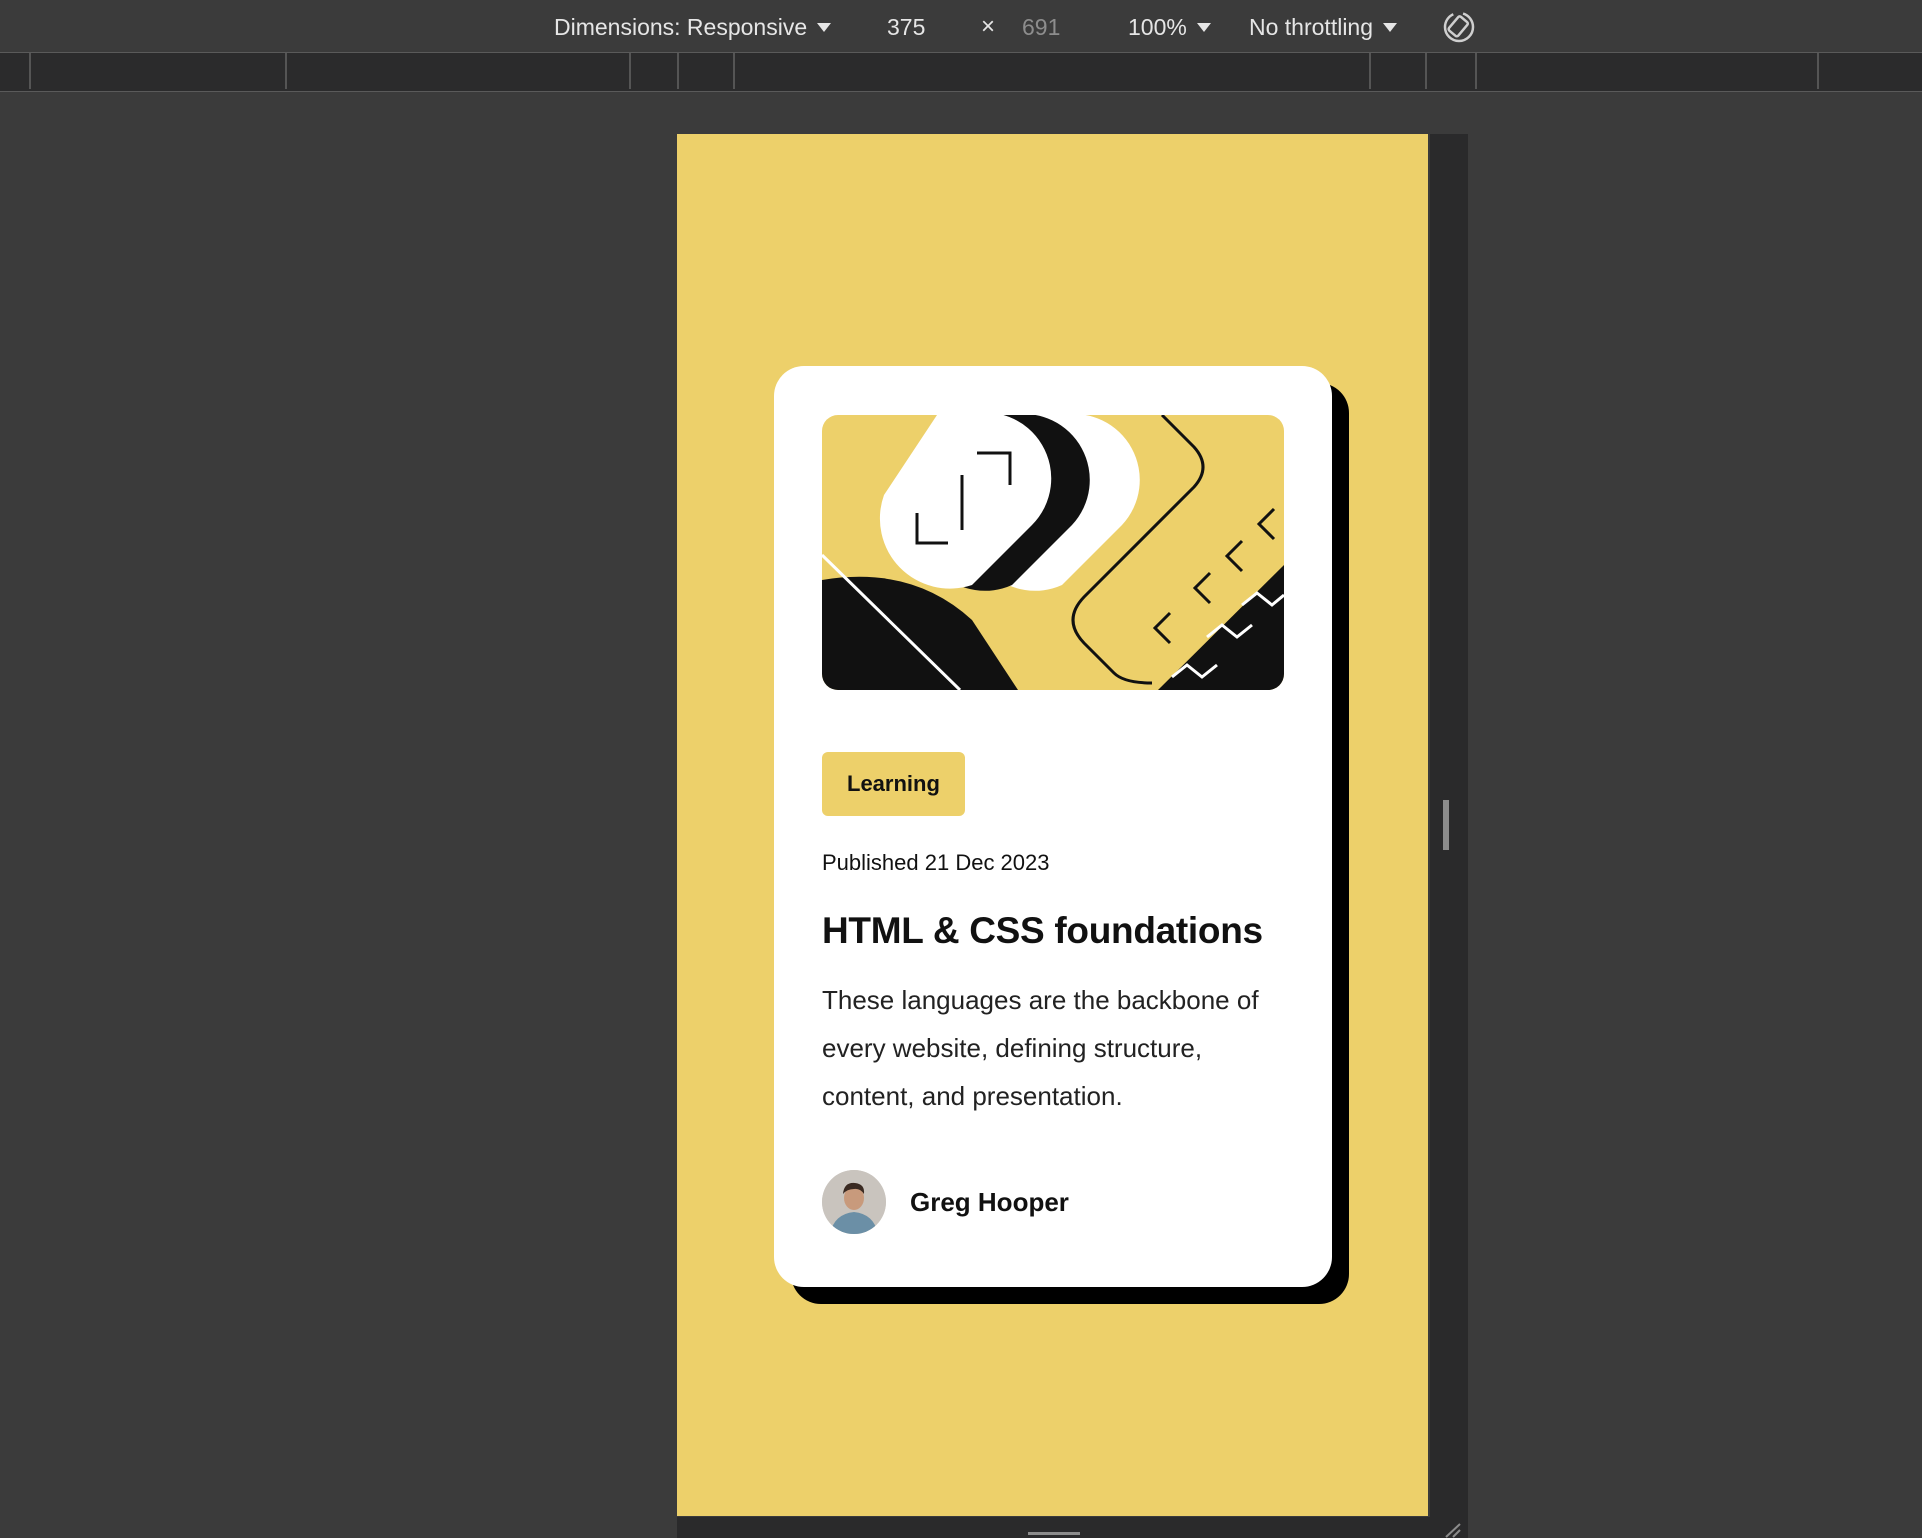 This screenshot has width=1922, height=1538. What do you see at coordinates (961, 72) in the screenshot?
I see `media-query-bar` at bounding box center [961, 72].